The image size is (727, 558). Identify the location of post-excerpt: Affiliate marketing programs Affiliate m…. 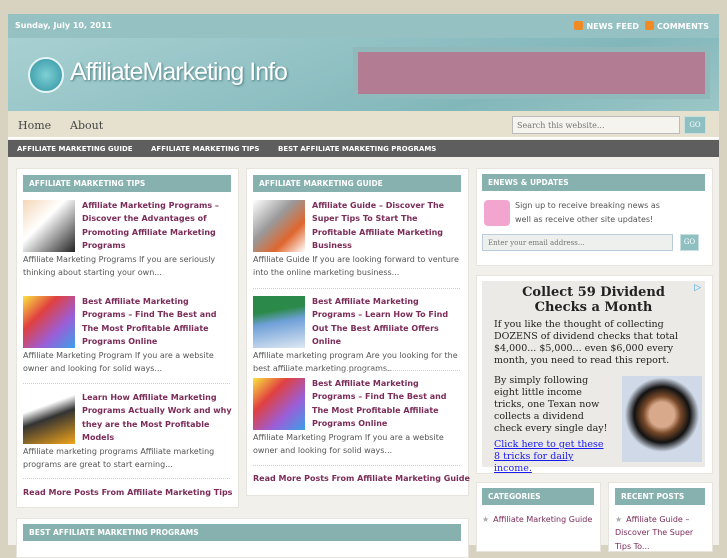
(119, 458).